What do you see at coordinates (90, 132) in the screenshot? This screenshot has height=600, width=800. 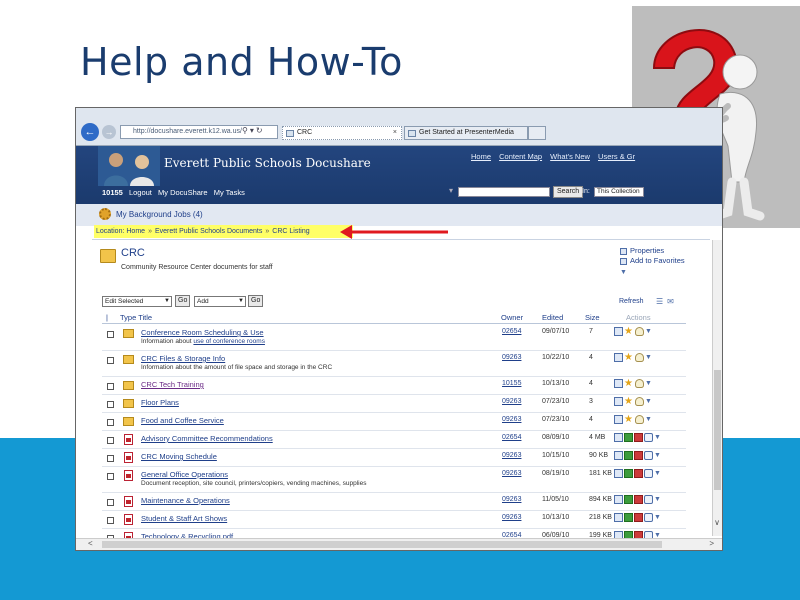 I see `back-arrow-icon: ←` at bounding box center [90, 132].